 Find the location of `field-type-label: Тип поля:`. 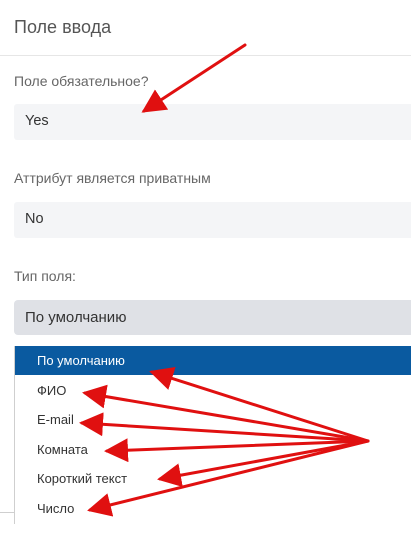

field-type-label: Тип поля: is located at coordinates (45, 276).